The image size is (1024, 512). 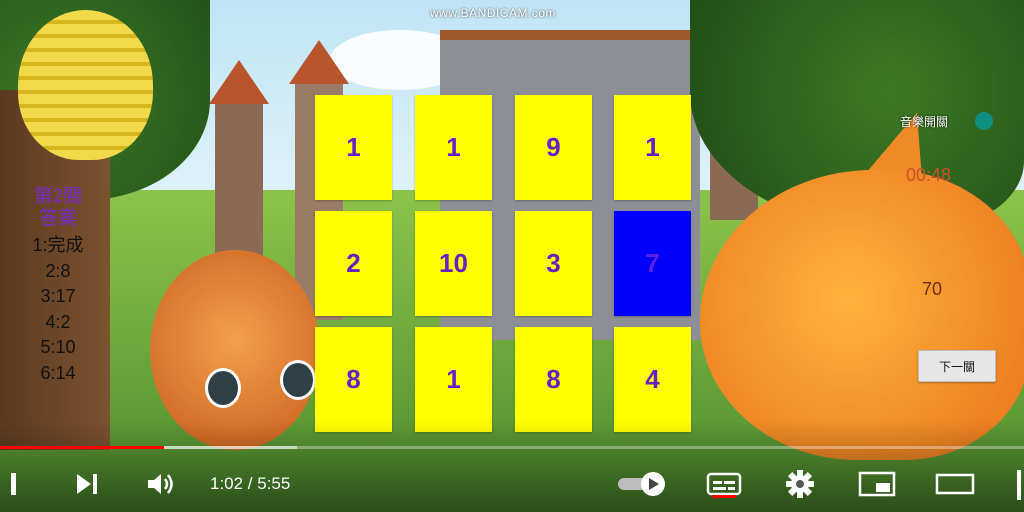 I want to click on sound-toggle, so click(x=984, y=121).